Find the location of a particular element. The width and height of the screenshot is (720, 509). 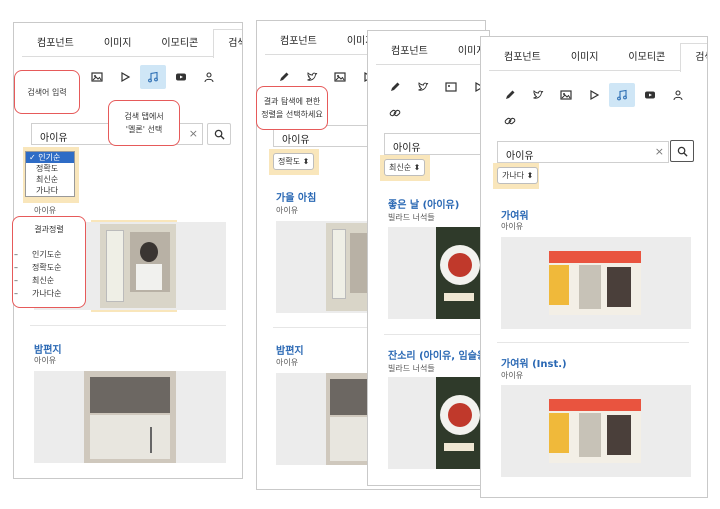

sort-result-list: – 인기도순 – 정확도순 – 최신순 – 가나다순 is located at coordinates (38, 274).